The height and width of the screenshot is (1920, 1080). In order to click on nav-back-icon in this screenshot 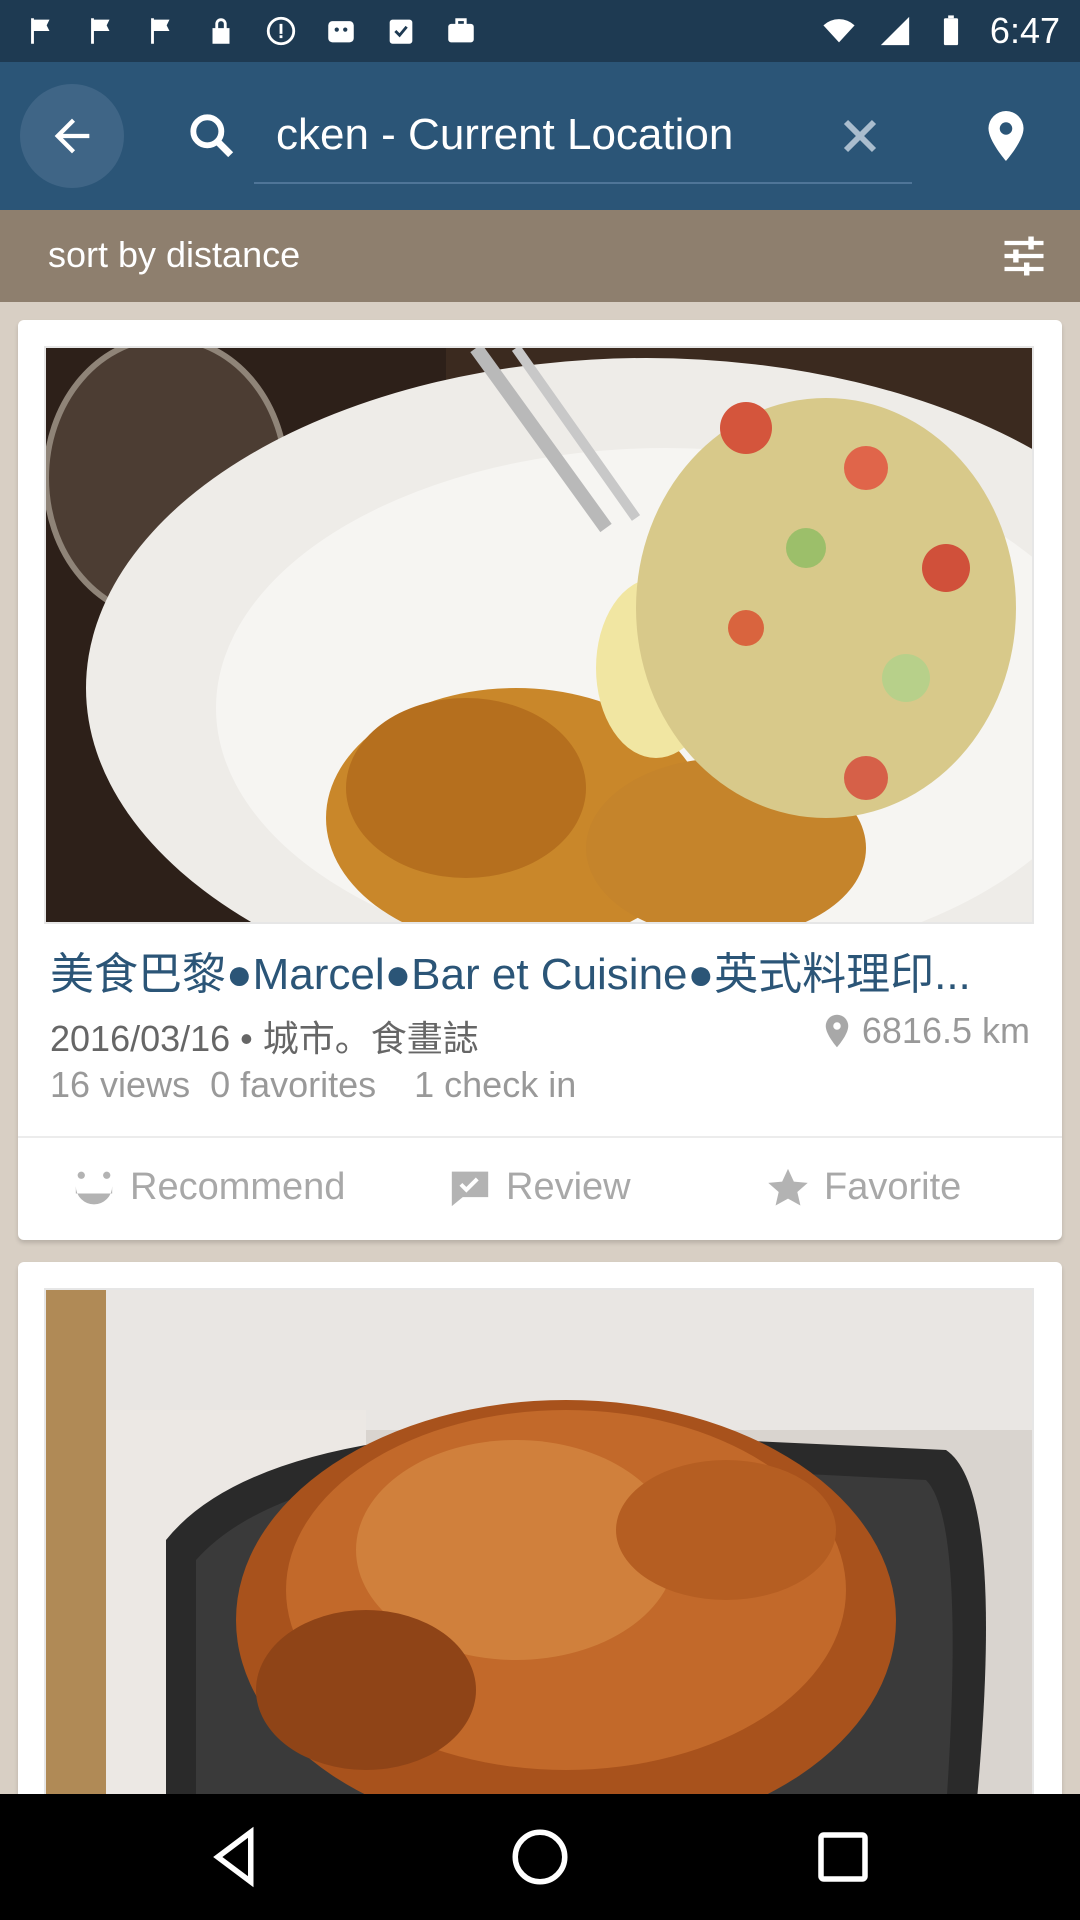, I will do `click(237, 1857)`.